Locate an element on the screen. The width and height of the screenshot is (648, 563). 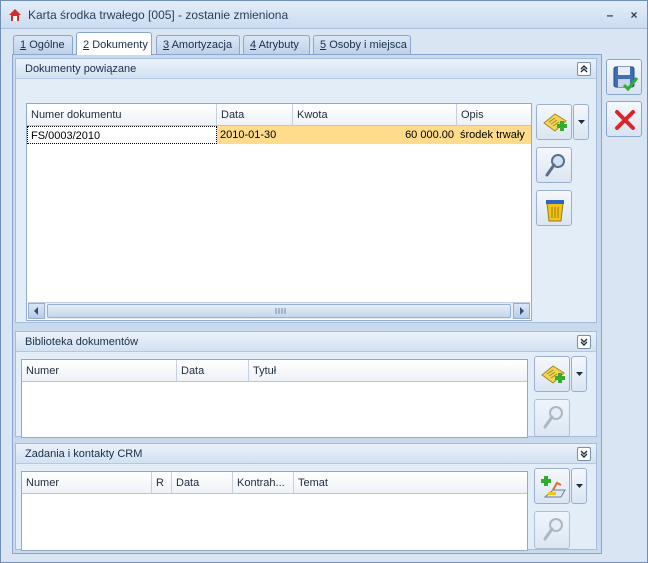
column-header-opis: Opis is located at coordinates (494, 115).